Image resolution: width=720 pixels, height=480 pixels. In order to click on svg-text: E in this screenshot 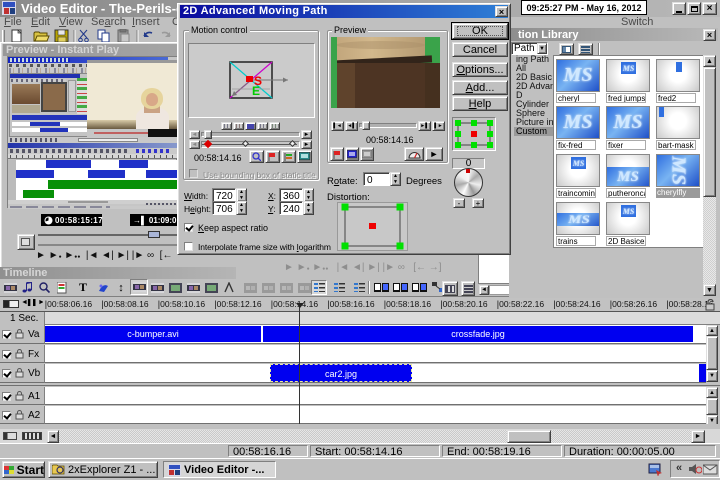, I will do `click(256, 91)`.